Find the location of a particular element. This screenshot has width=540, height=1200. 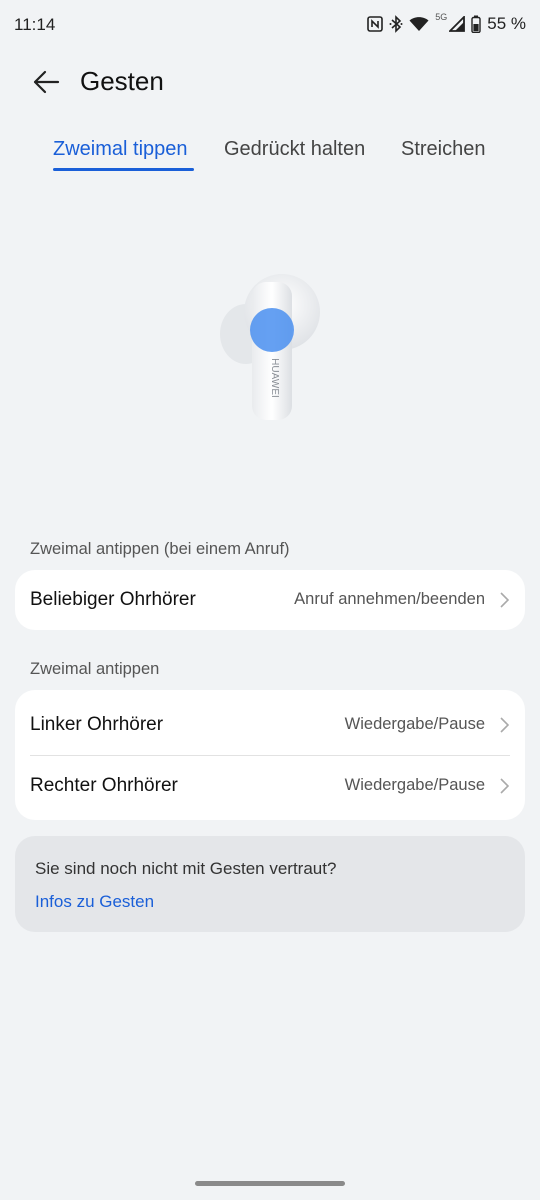

row-title: Rechter Ohrhörer is located at coordinates (104, 785).